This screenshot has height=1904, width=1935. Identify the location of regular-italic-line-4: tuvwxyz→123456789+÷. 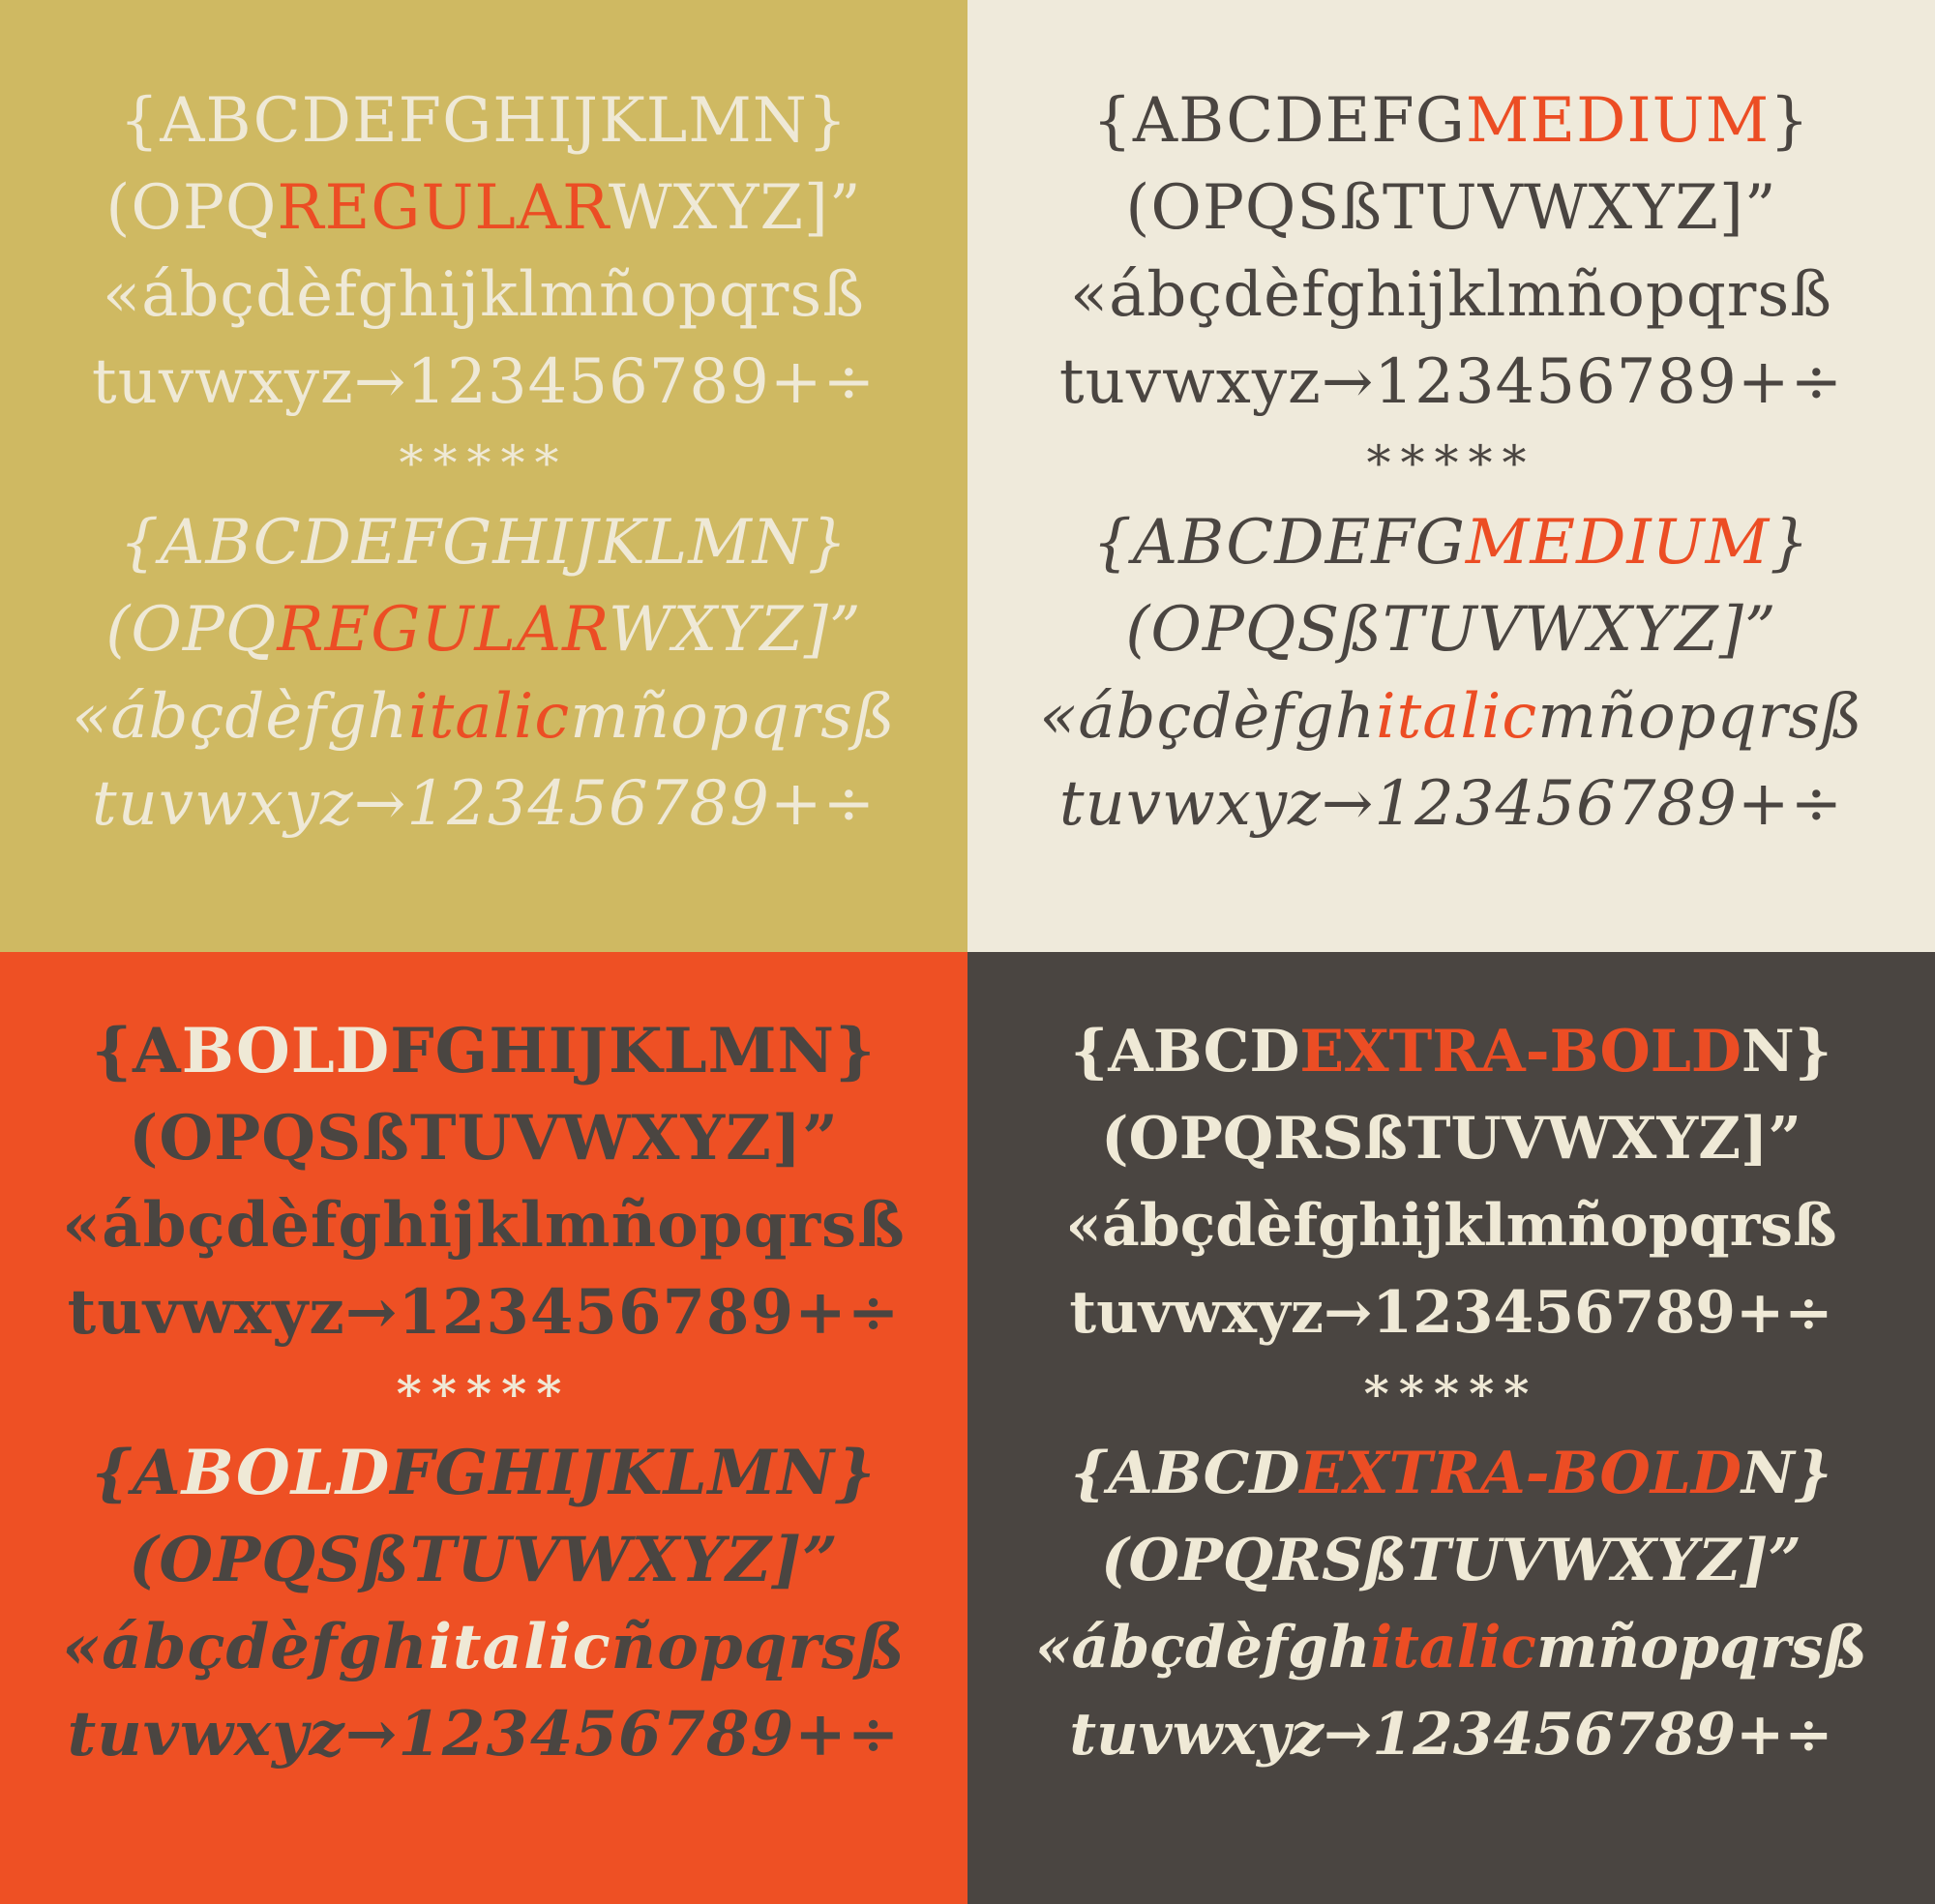
(484, 804).